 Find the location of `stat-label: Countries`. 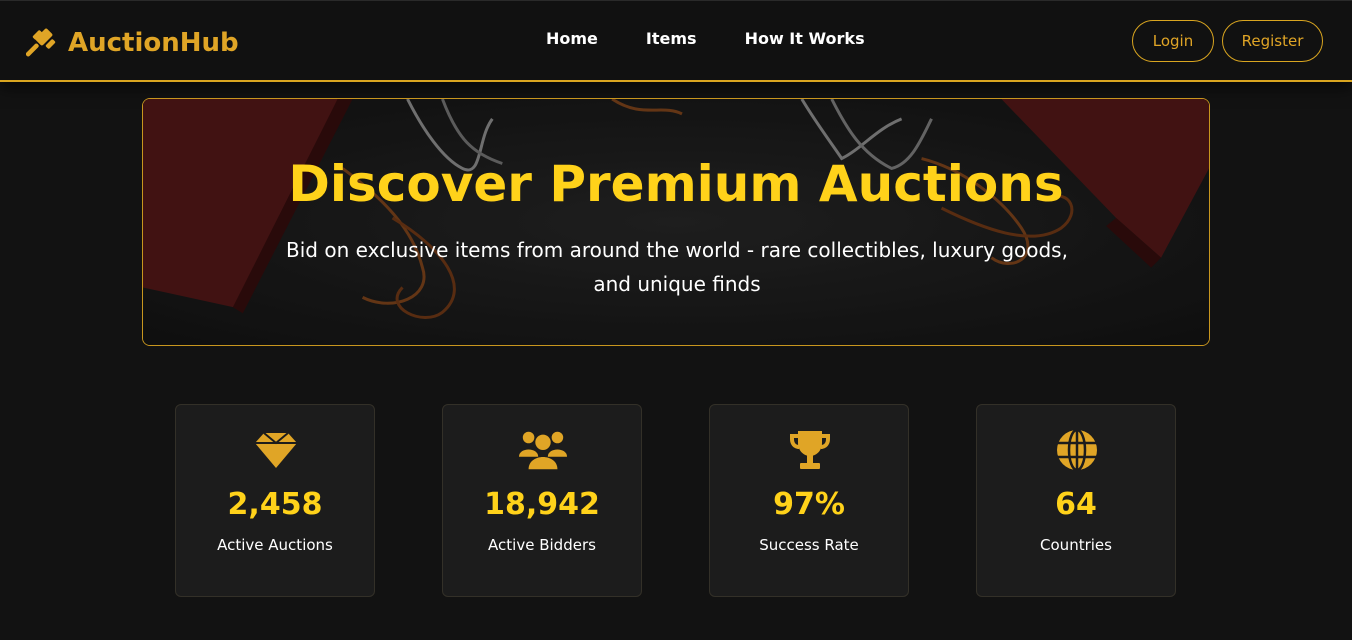

stat-label: Countries is located at coordinates (1076, 545).